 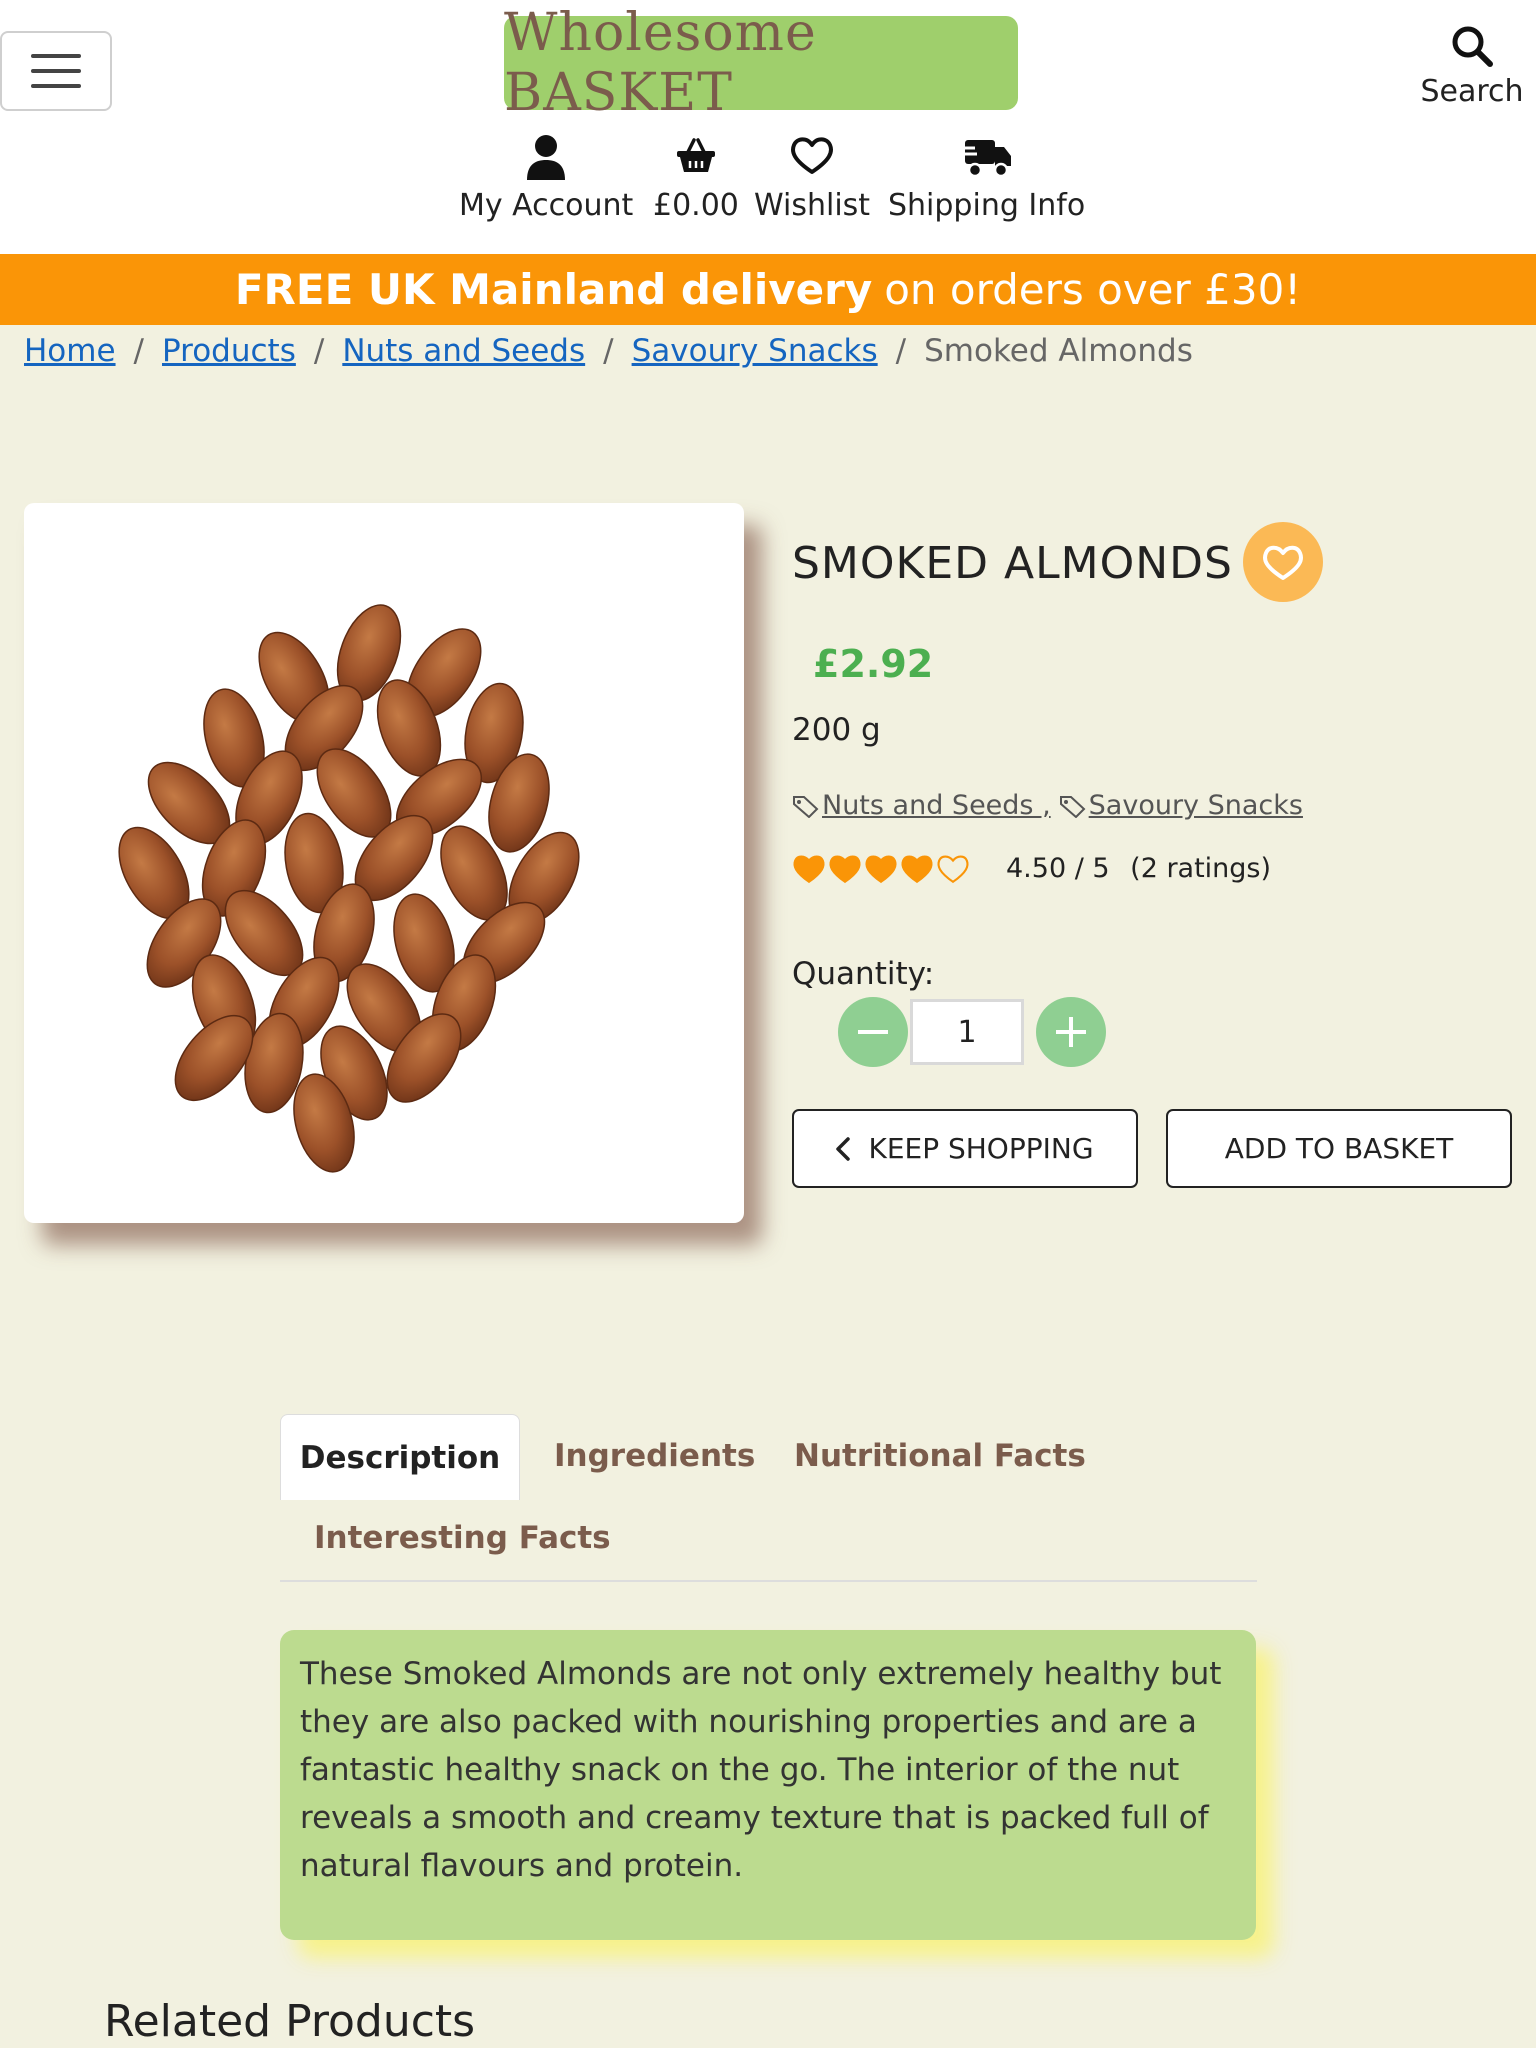 What do you see at coordinates (967, 1032) in the screenshot?
I see `quantity-input` at bounding box center [967, 1032].